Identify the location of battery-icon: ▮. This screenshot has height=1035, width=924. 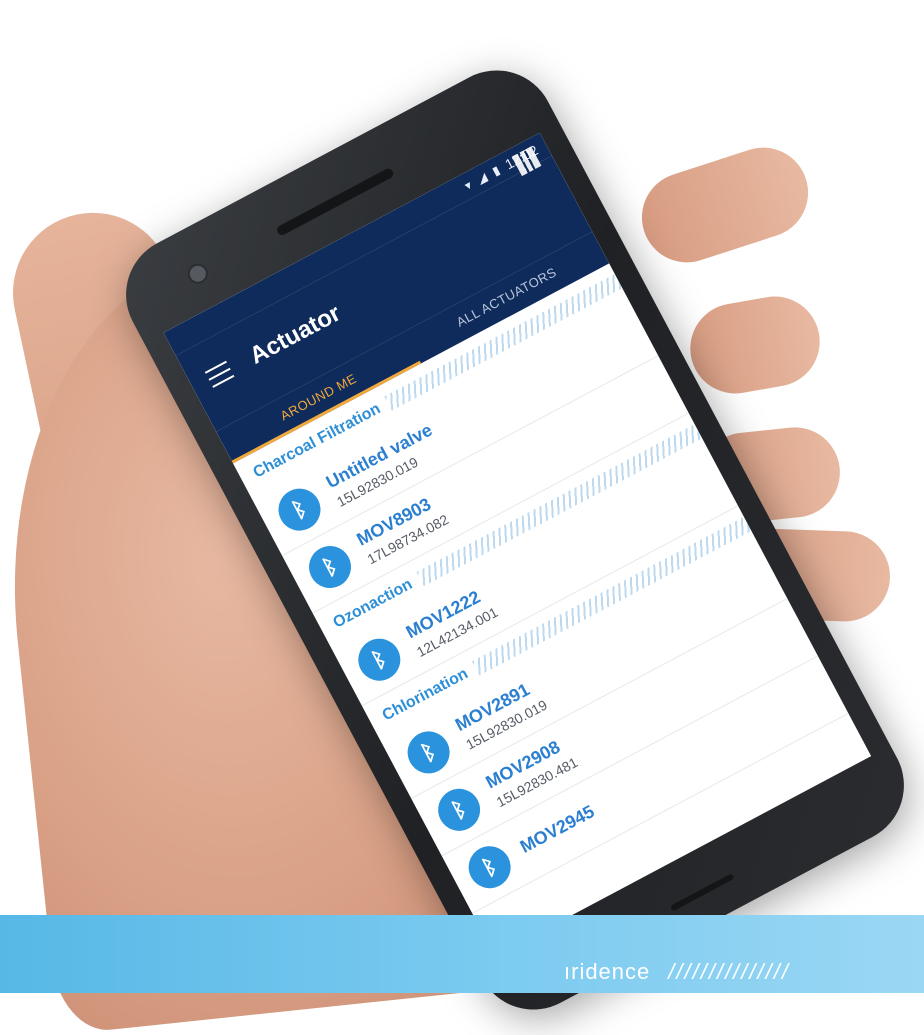
(496, 170).